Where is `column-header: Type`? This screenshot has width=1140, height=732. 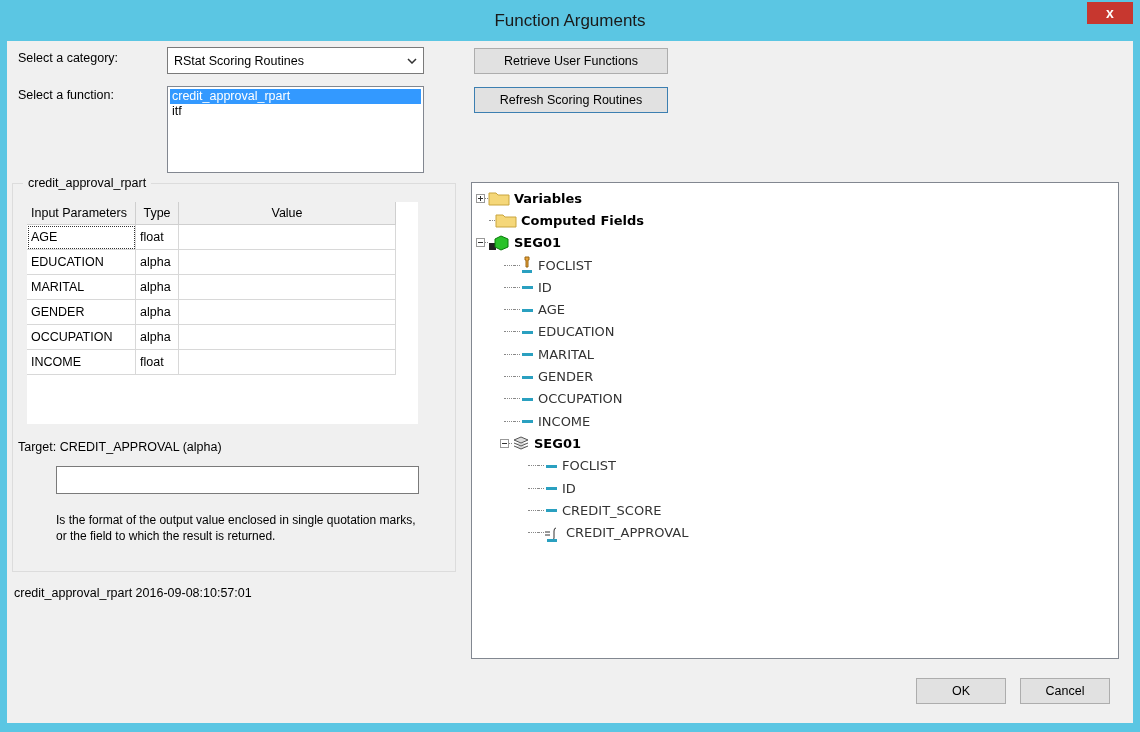 column-header: Type is located at coordinates (157, 213).